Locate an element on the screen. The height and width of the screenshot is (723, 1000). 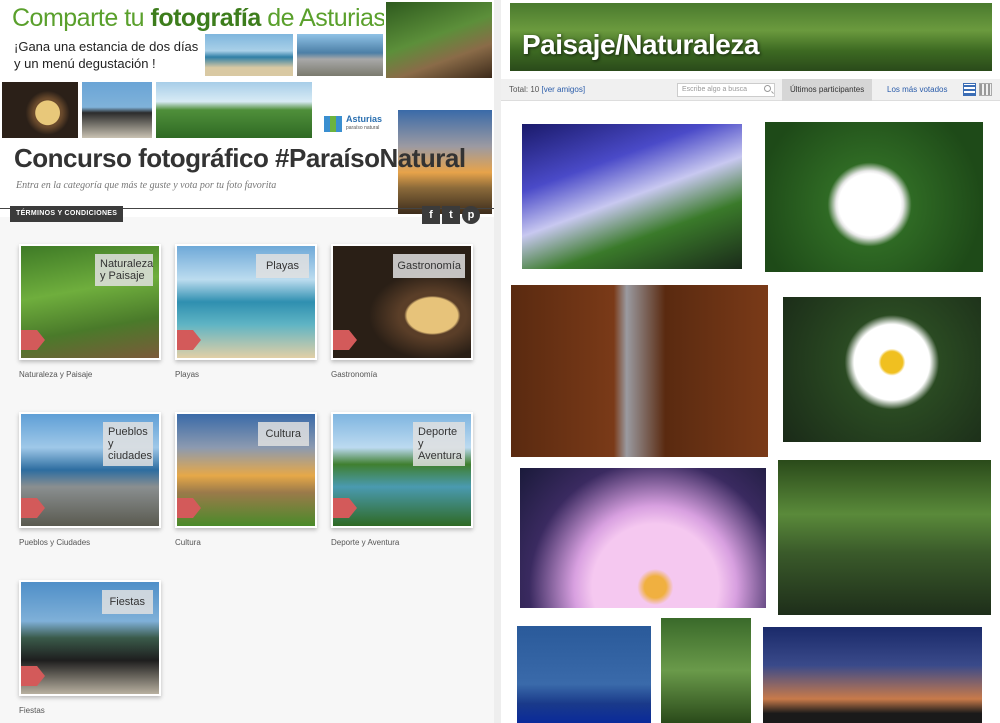
logo-subtext: paraíso natural is located at coordinates (363, 128).